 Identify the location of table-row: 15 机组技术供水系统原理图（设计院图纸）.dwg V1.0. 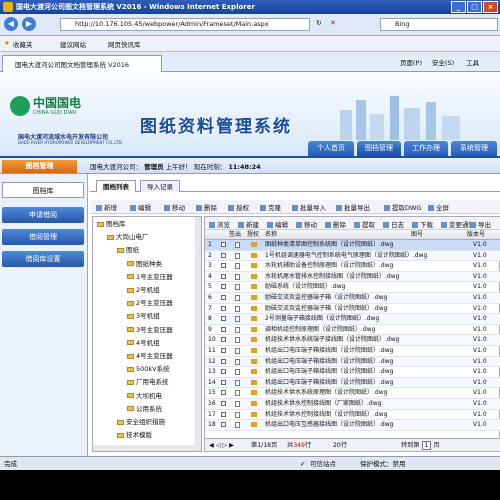
(352, 393).